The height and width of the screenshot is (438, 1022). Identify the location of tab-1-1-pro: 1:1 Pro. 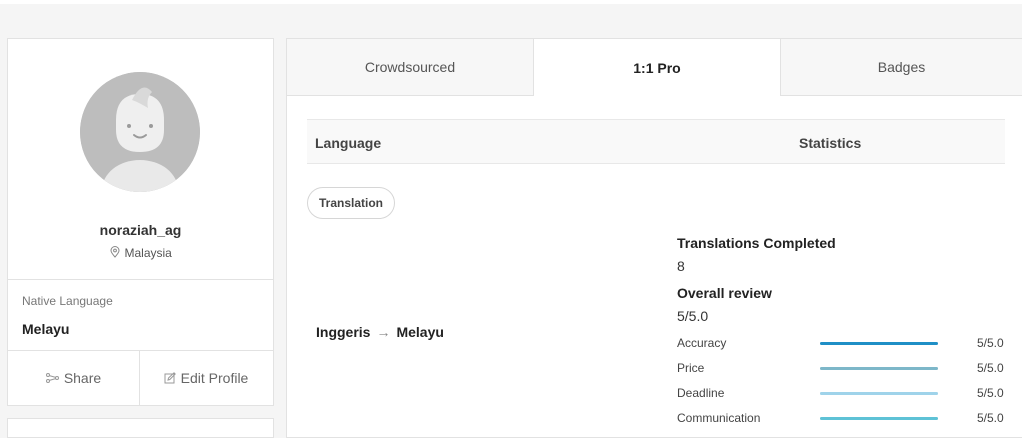
(657, 67).